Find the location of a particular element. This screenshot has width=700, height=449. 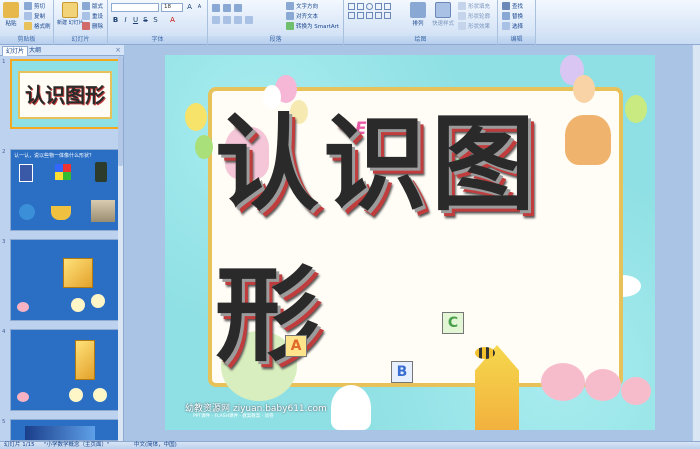

font-name-field is located at coordinates (135, 7).